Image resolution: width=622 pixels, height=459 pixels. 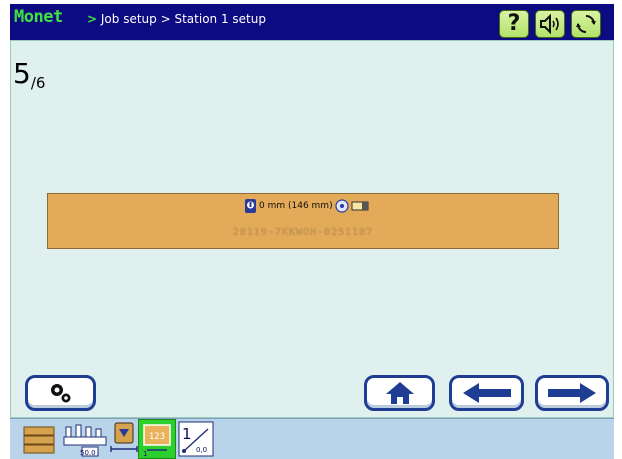 I want to click on help-icon: ?, so click(x=514, y=23).